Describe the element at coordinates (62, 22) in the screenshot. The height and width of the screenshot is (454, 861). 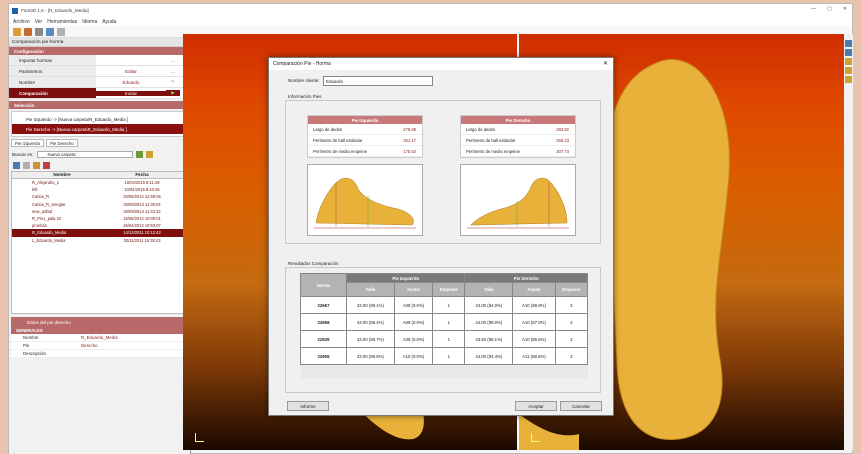
I see `menu-herramientas: Herramientas` at that location.